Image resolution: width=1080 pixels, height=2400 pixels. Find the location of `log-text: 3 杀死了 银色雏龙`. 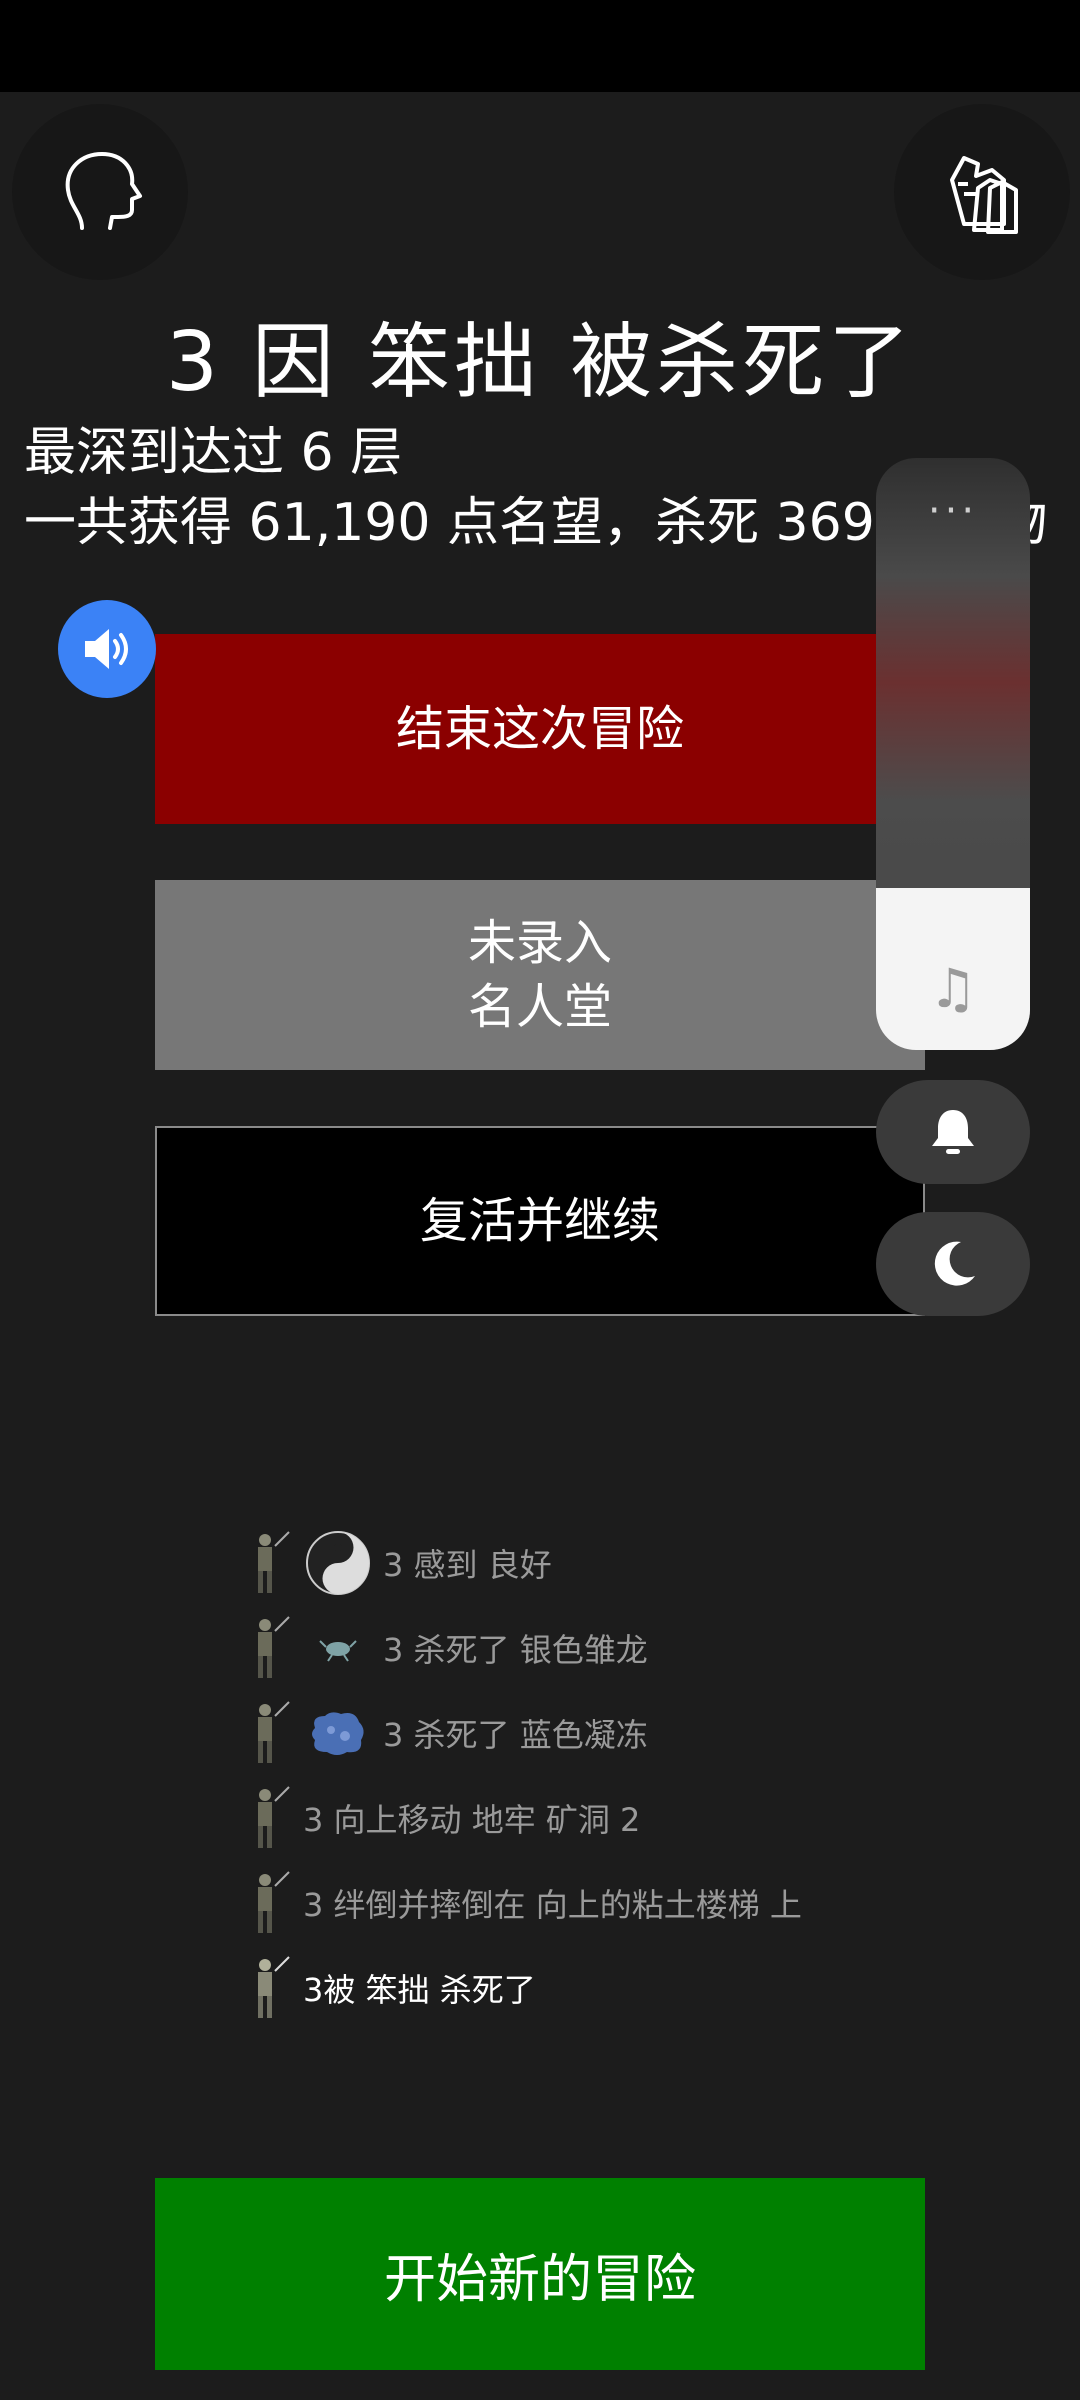

log-text: 3 杀死了 银色雏龙 is located at coordinates (515, 1649).